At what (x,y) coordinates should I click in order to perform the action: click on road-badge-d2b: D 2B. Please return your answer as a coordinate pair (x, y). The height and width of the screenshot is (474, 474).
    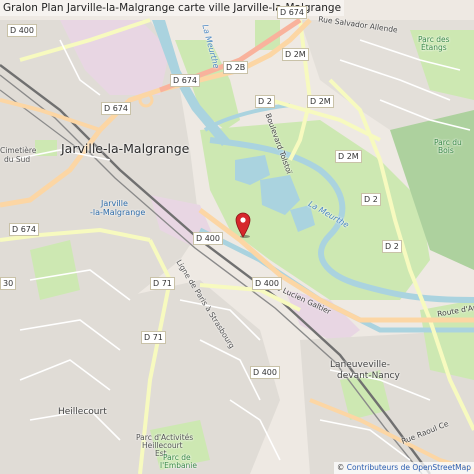
    Looking at the image, I should click on (236, 67).